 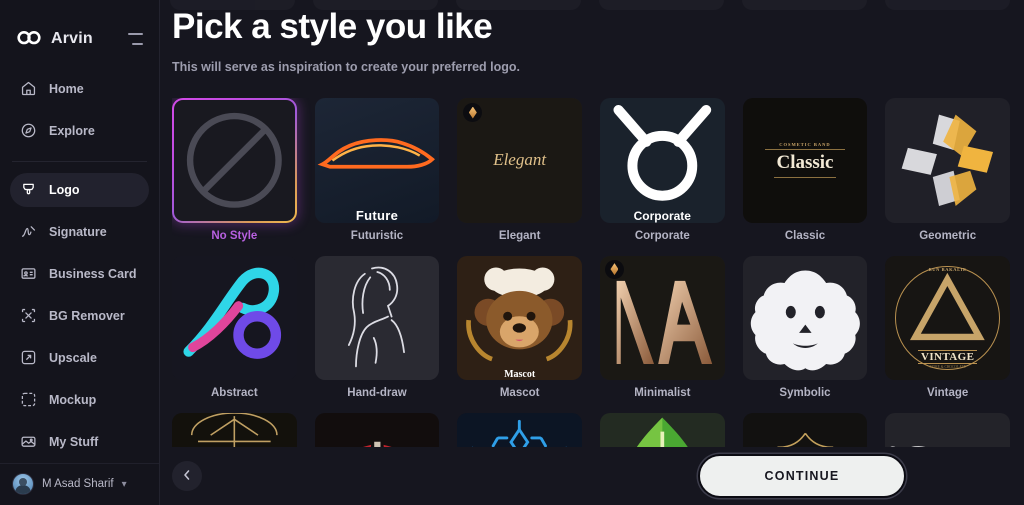 I want to click on style-label: No Style, so click(x=234, y=235).